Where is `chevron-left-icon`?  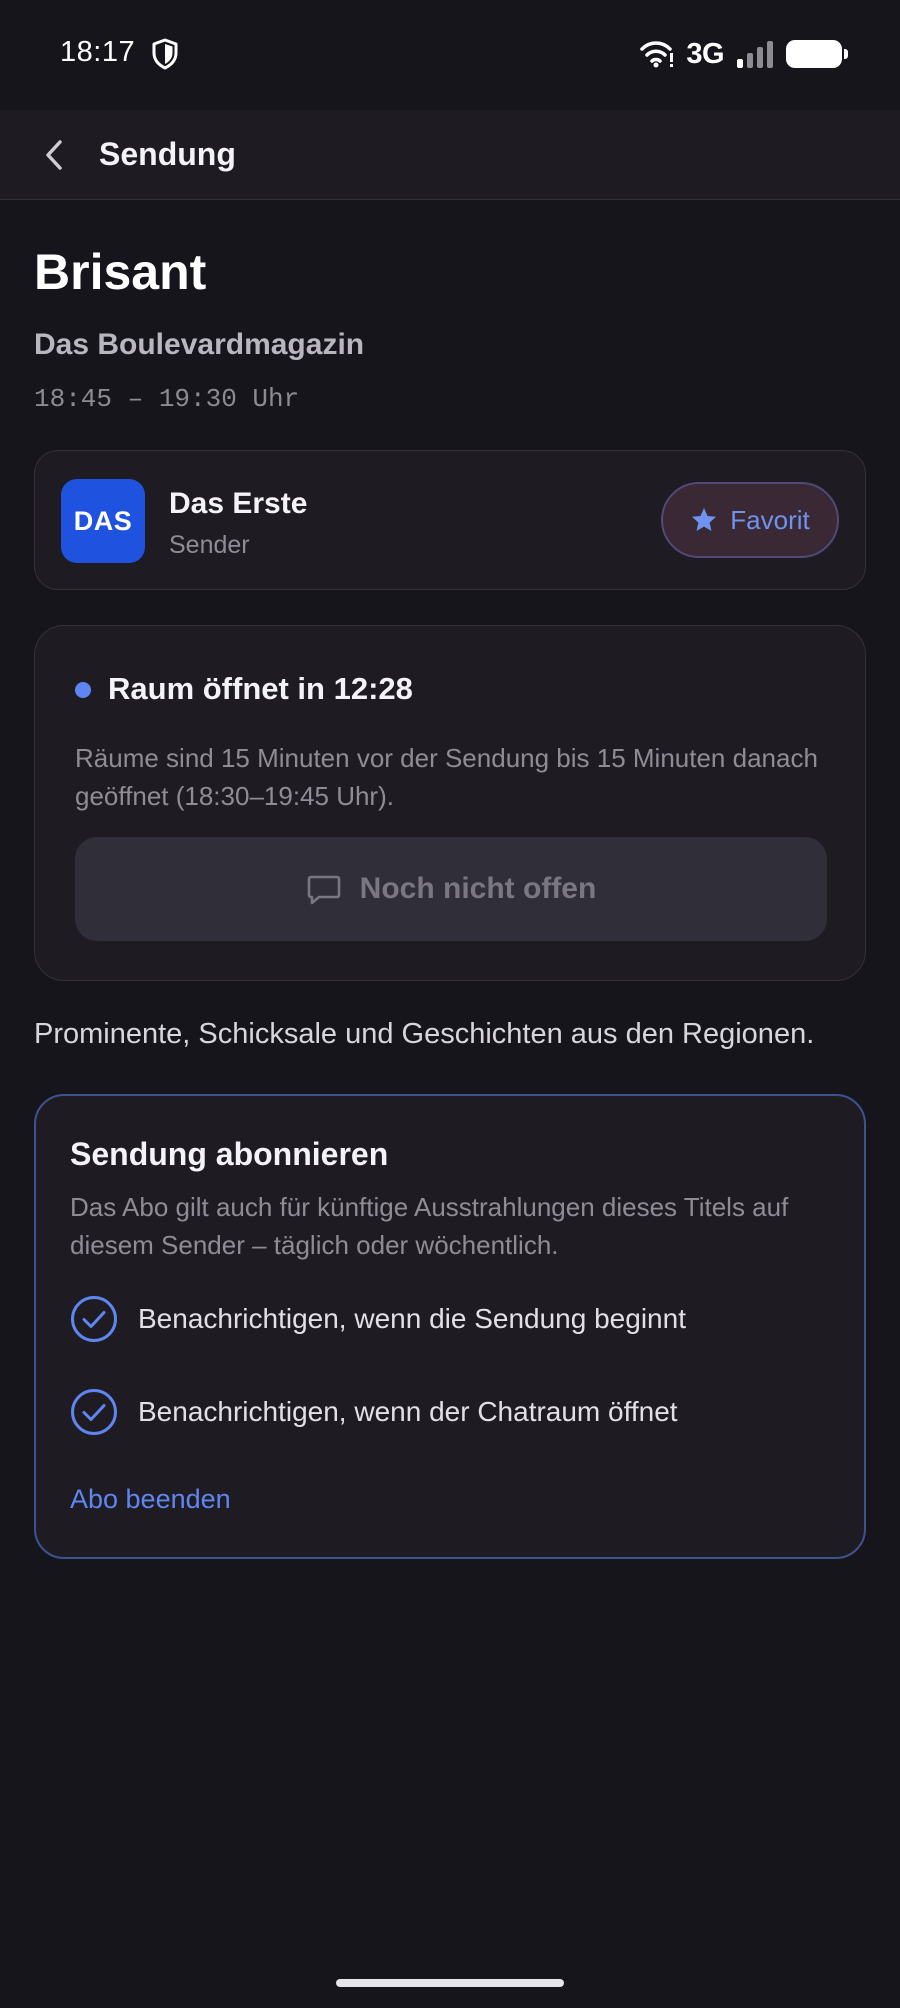
chevron-left-icon is located at coordinates (54, 155).